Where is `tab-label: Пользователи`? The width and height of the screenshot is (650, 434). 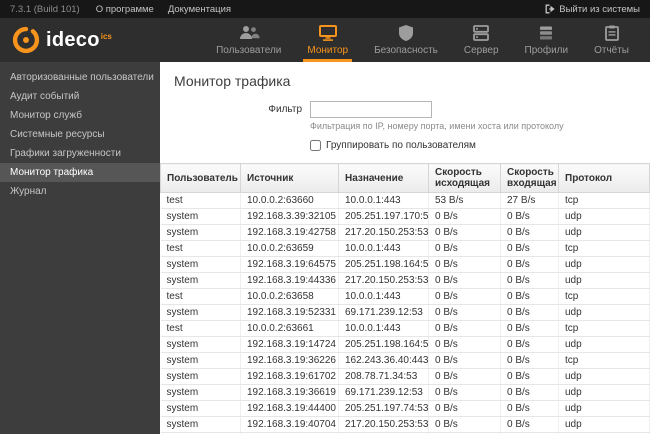 tab-label: Пользователи is located at coordinates (249, 50).